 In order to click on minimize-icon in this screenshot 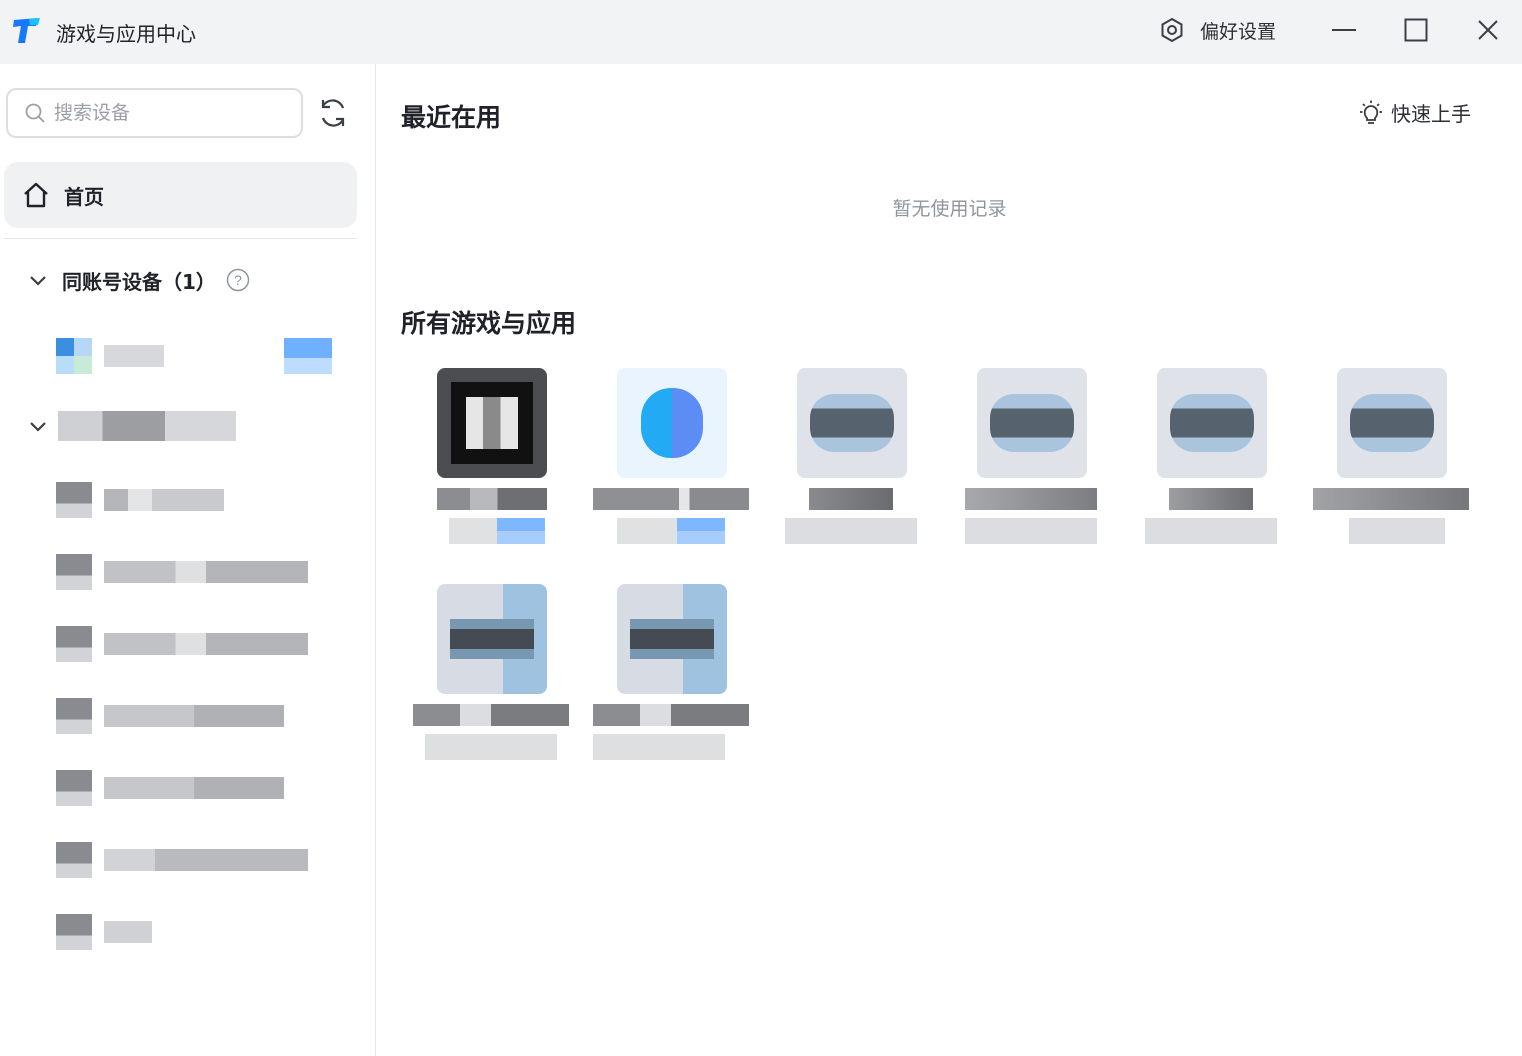, I will do `click(1344, 30)`.